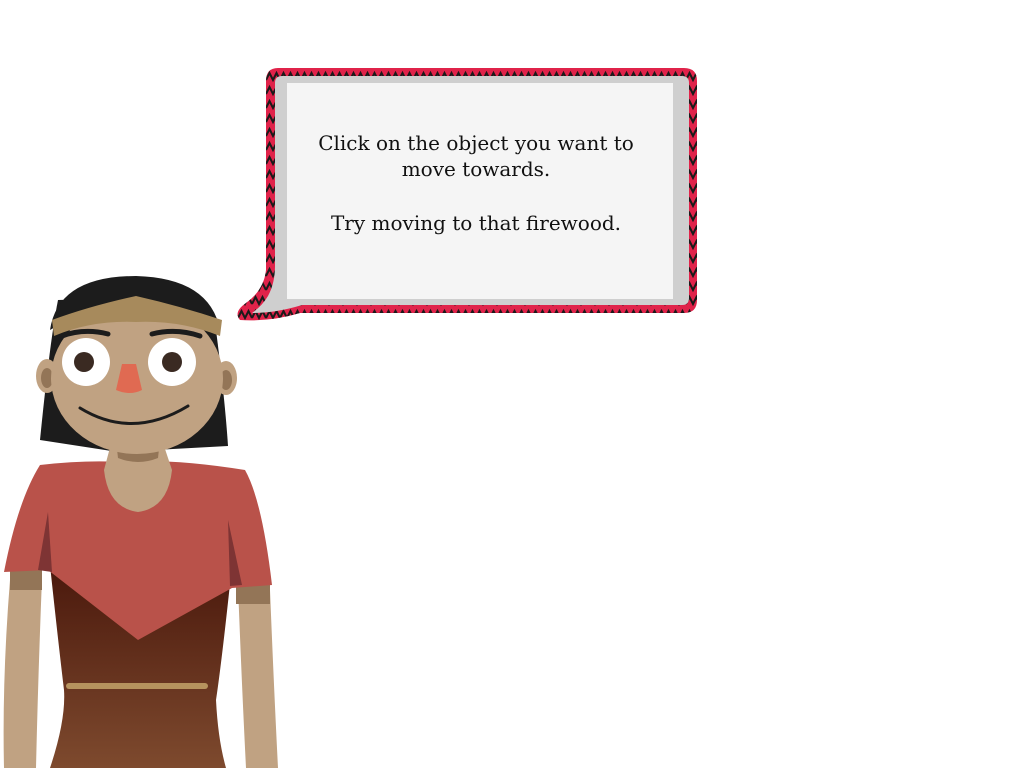 The image size is (1024, 768). What do you see at coordinates (84, 362) in the screenshot?
I see `left-pupil` at bounding box center [84, 362].